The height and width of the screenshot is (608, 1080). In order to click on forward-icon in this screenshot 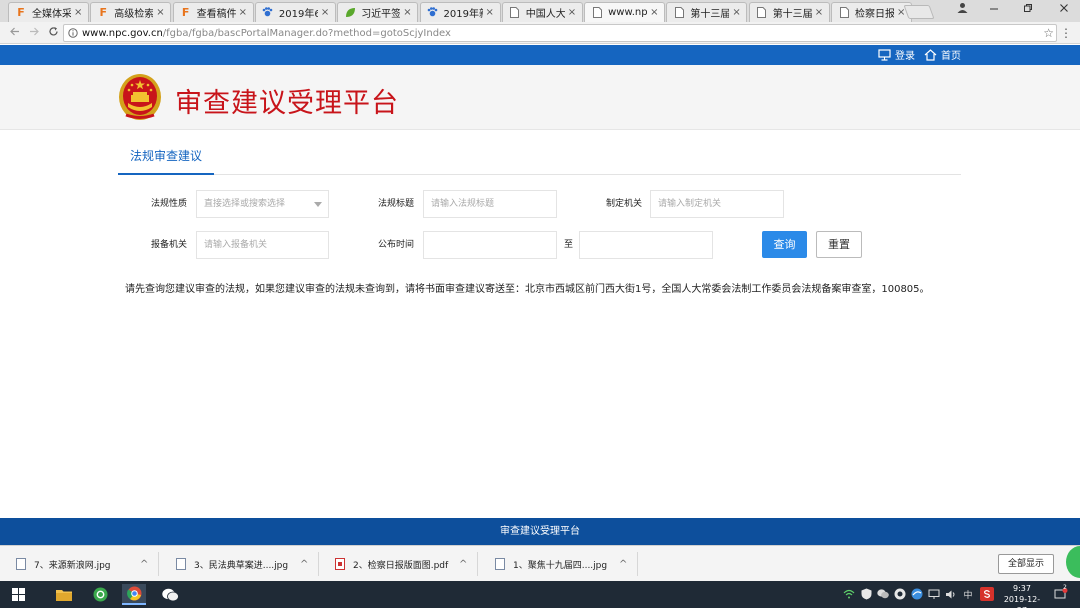, I will do `click(34, 33)`.